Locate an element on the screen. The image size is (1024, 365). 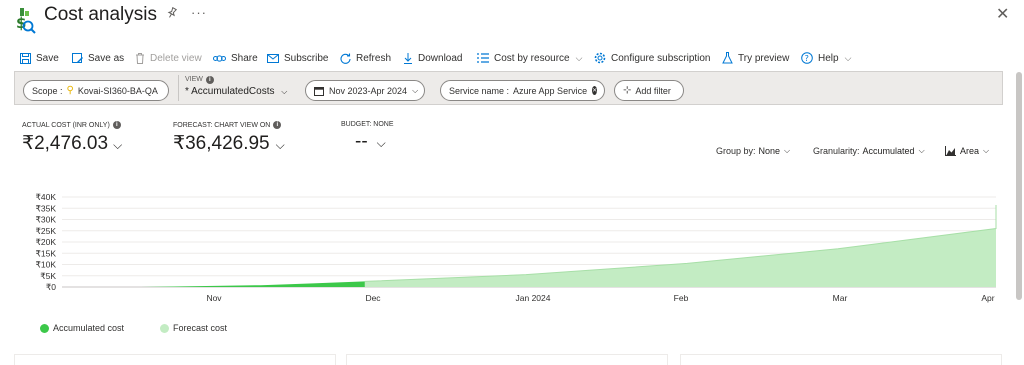
view-label: VIEW i is located at coordinates (199, 80).